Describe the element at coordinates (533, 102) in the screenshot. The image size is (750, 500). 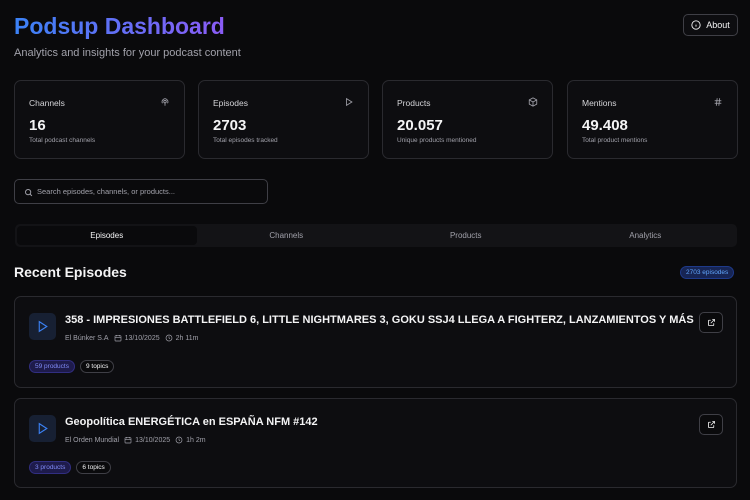
I see `package-icon` at that location.